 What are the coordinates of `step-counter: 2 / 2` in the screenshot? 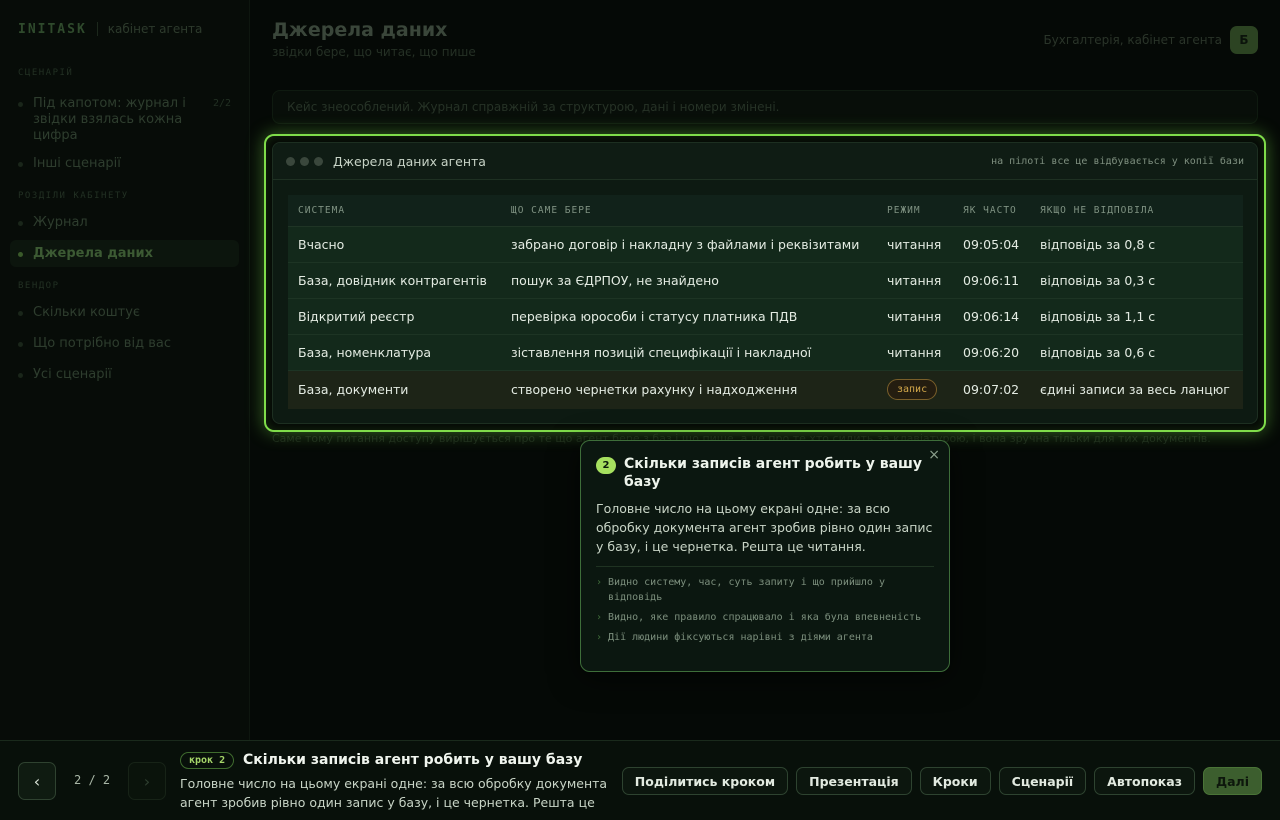 It's located at (92, 780).